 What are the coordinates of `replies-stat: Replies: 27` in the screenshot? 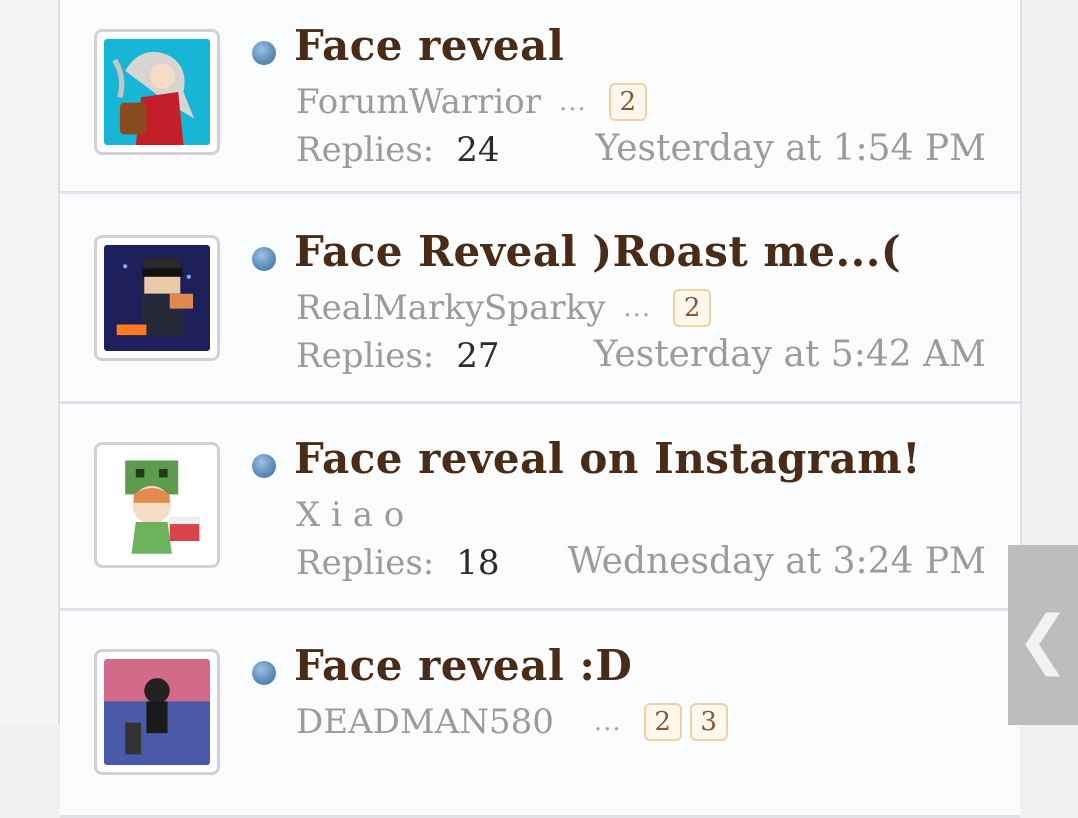 It's located at (398, 356).